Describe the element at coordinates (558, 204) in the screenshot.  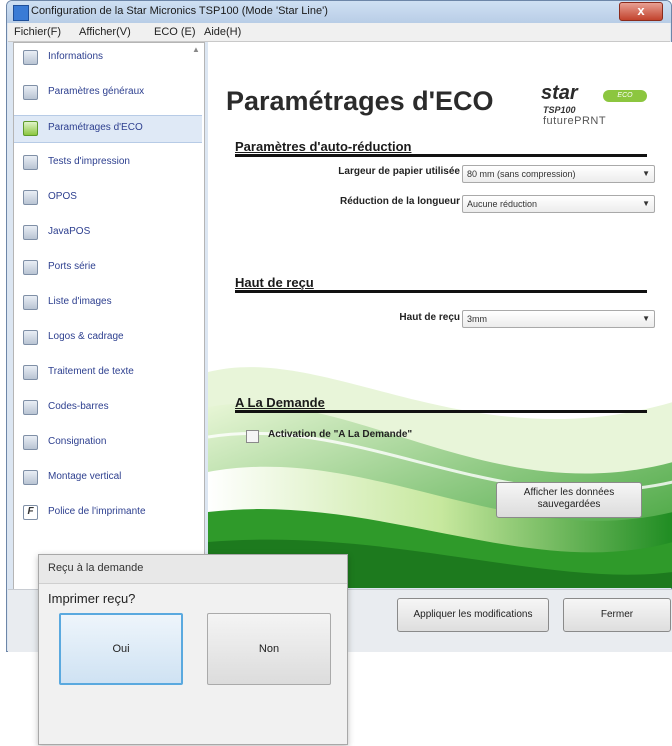
I see `length-reduction-select: Aucune réduction ▼` at that location.